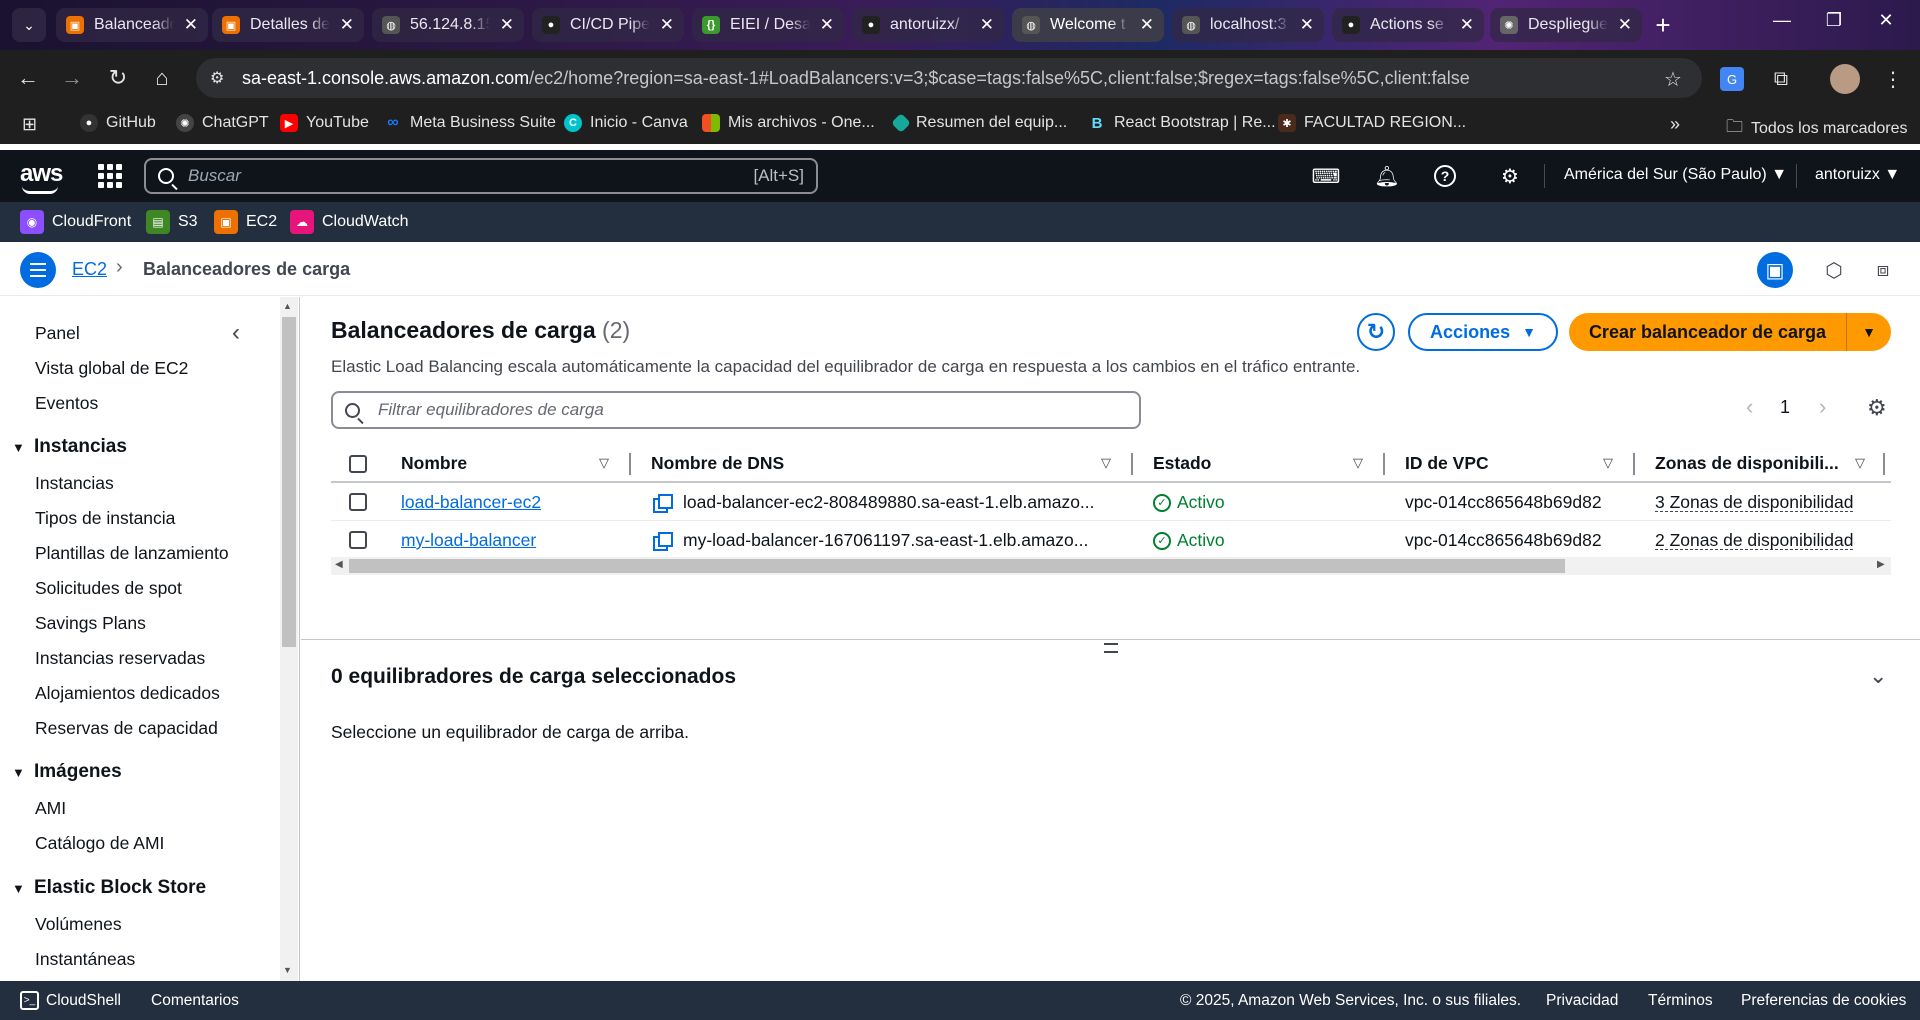  I want to click on browser-tab: ● antoruizx/ ✕, so click(928, 25).